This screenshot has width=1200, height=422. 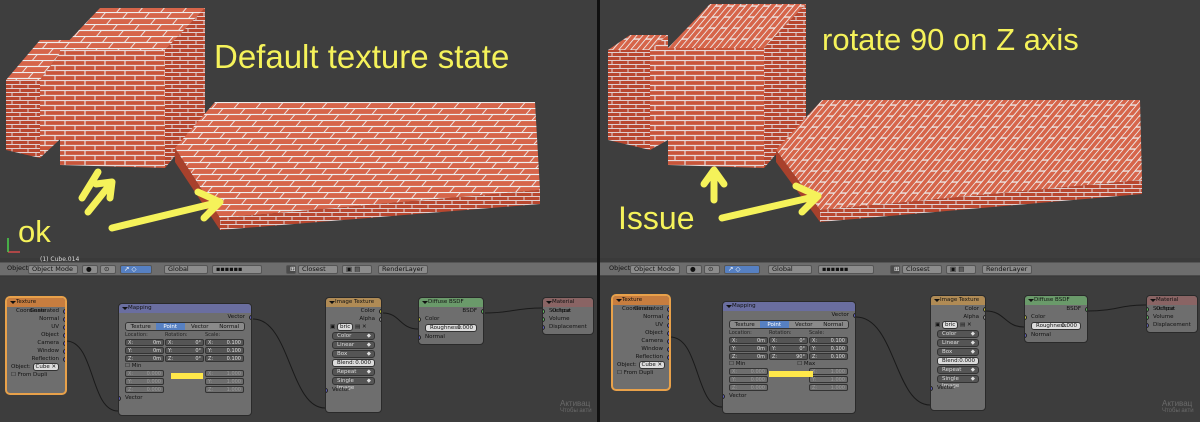 I want to click on small-brick-cube, so click(x=638, y=92).